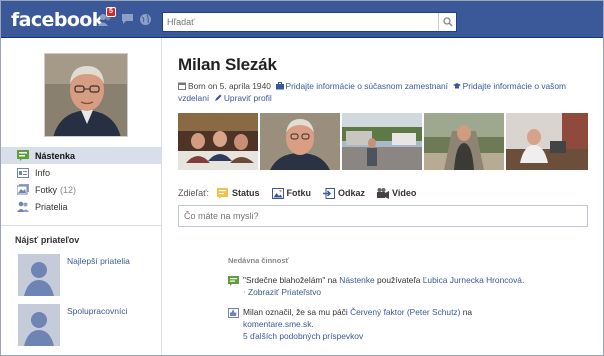 The image size is (604, 356). I want to click on share-label: Zdieľať:, so click(194, 193).